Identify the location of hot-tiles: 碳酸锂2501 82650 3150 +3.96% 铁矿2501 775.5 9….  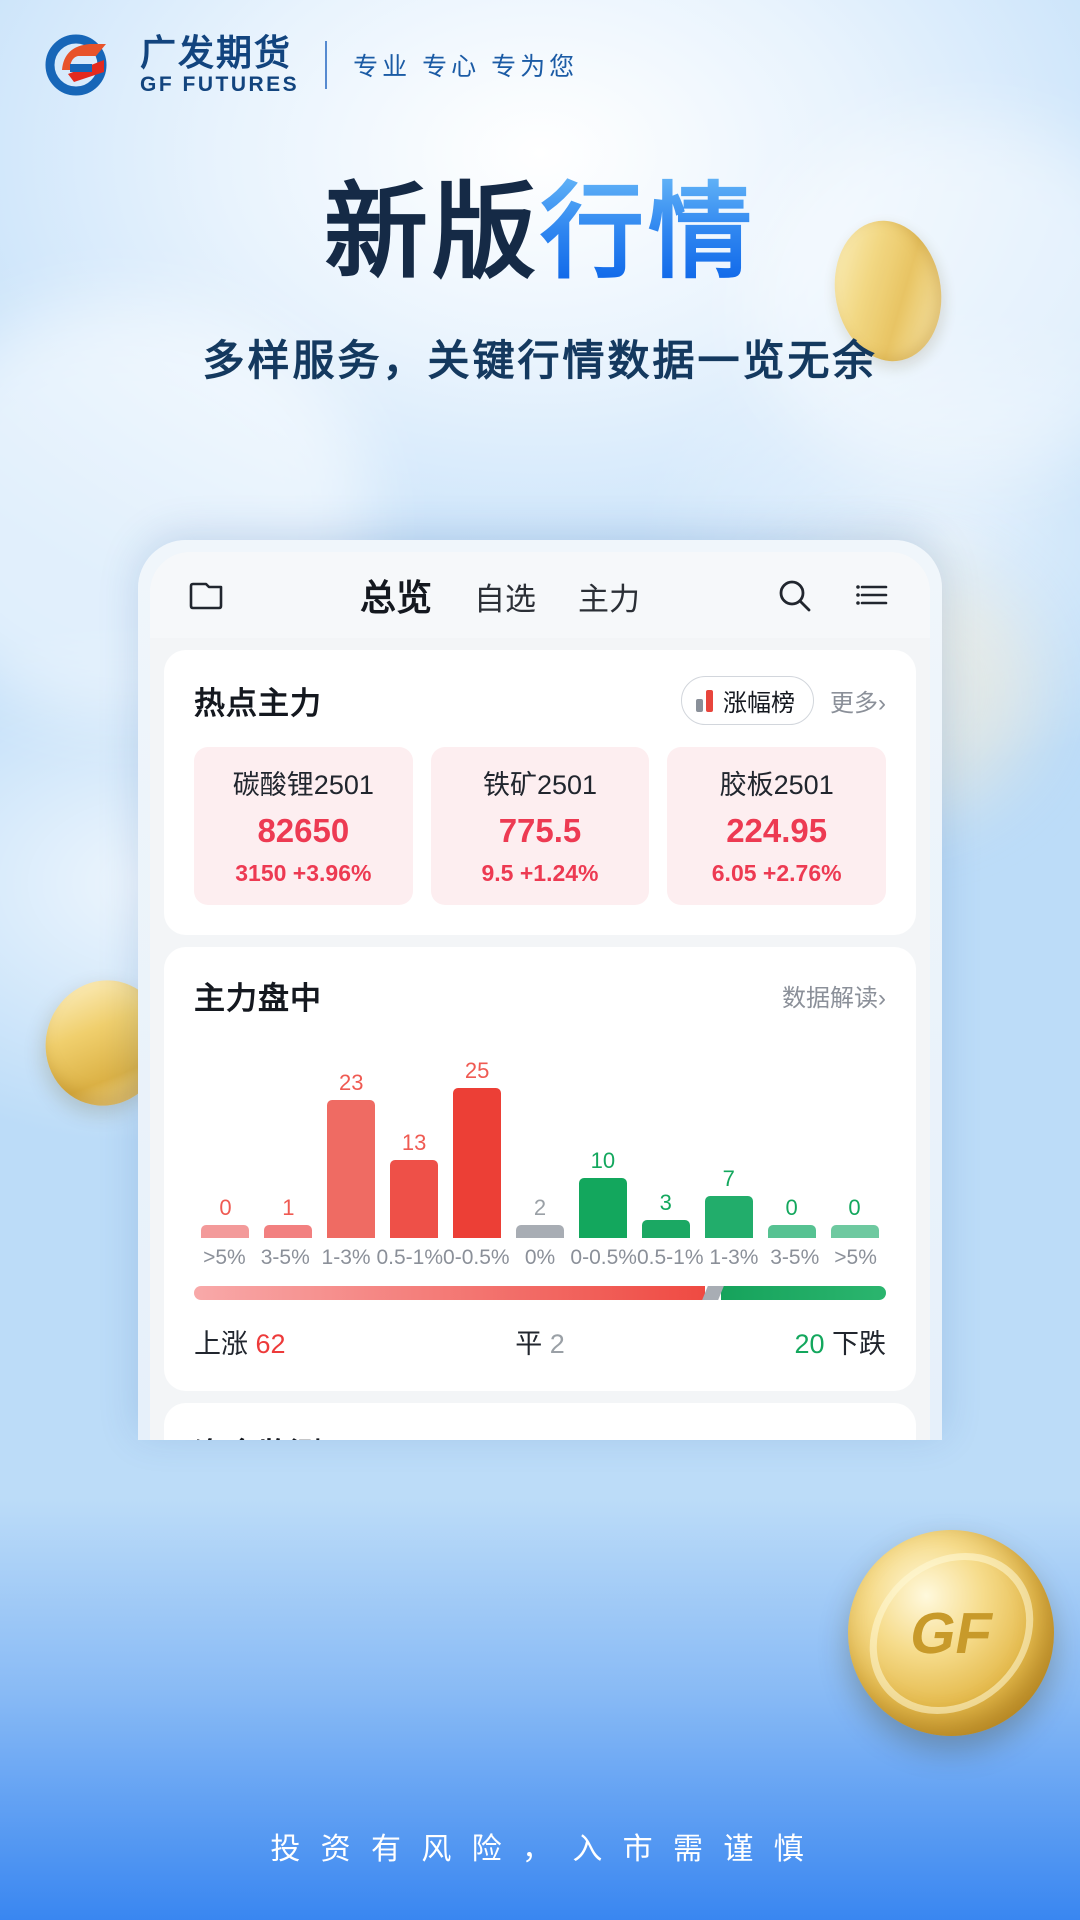
(540, 826).